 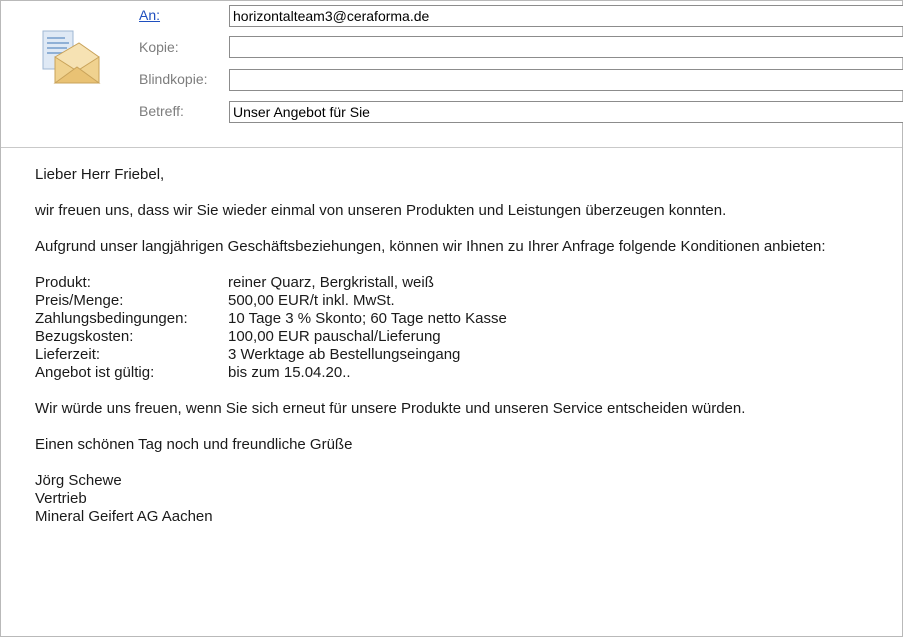 What do you see at coordinates (311, 300) in the screenshot?
I see `spec-value: 500,00 EUR/t inkl. MwSt.` at bounding box center [311, 300].